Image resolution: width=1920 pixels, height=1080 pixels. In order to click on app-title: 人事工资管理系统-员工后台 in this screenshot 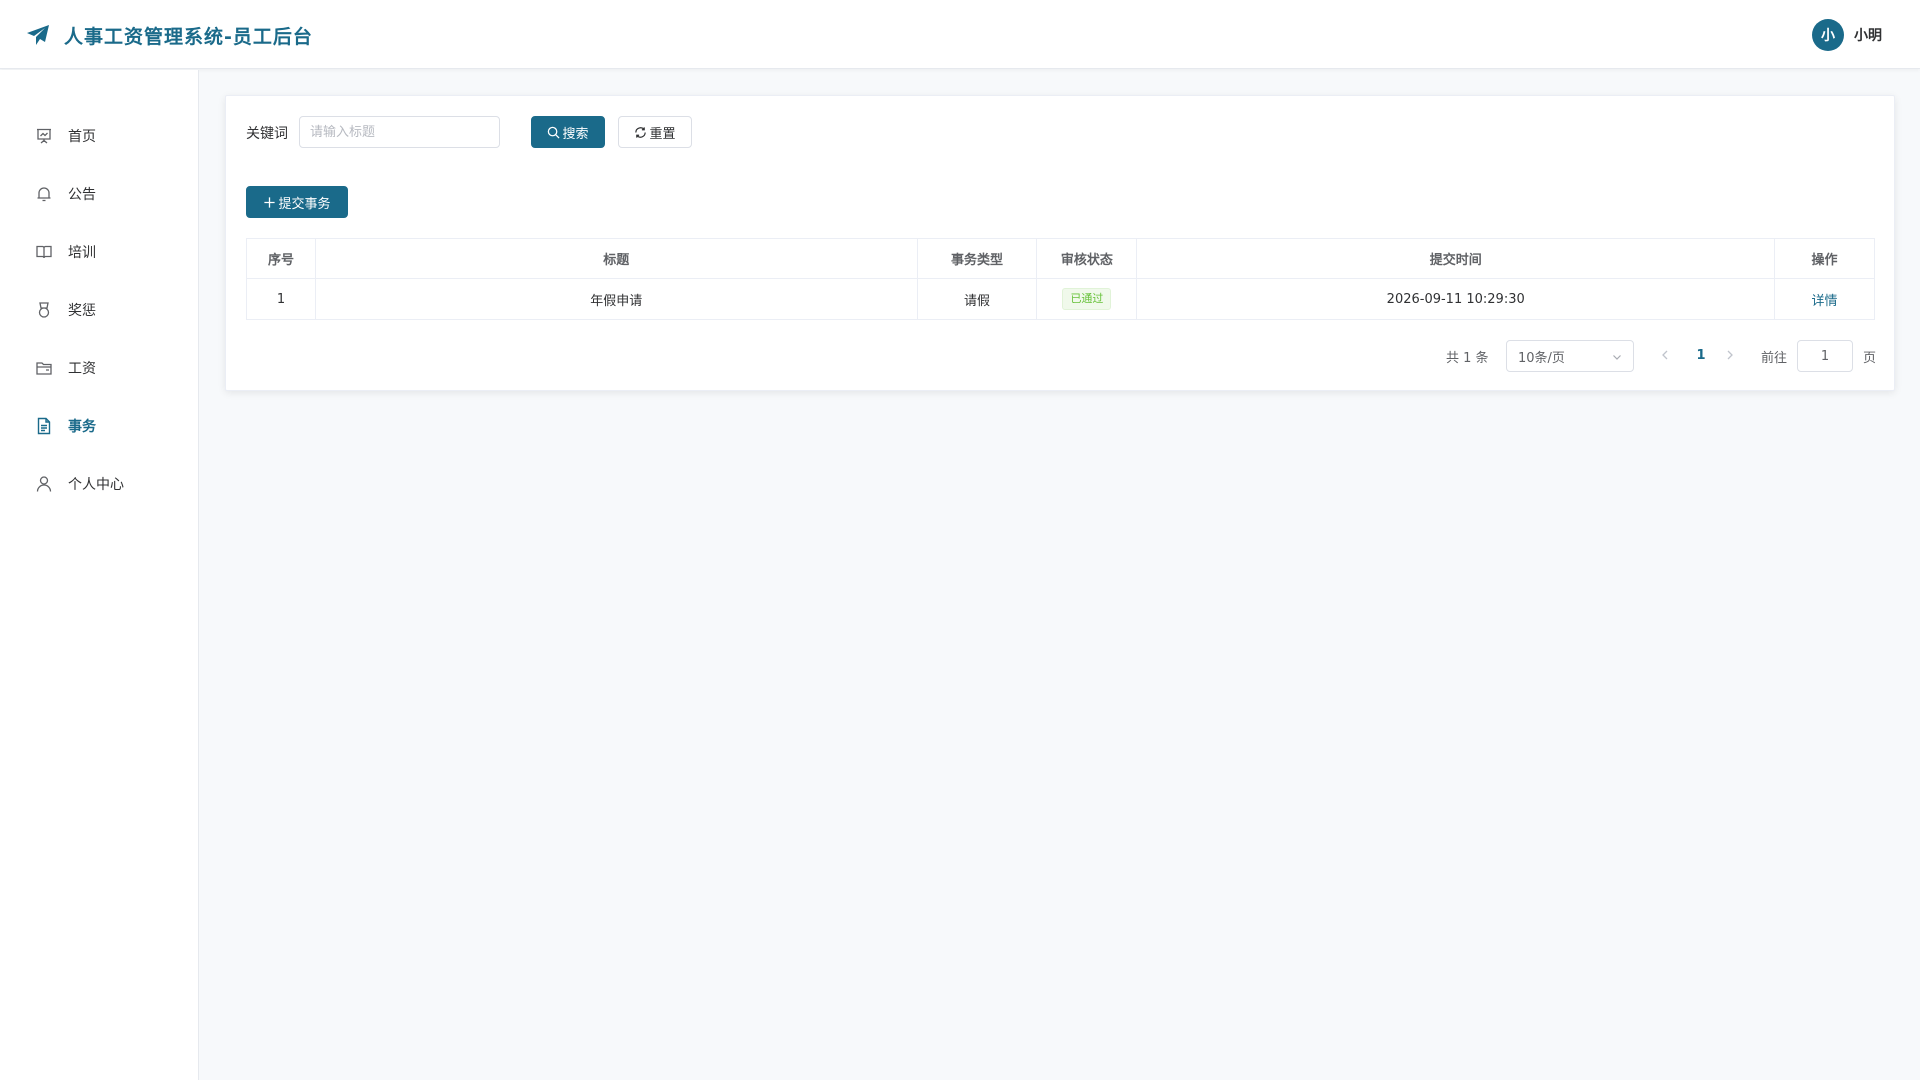, I will do `click(188, 37)`.